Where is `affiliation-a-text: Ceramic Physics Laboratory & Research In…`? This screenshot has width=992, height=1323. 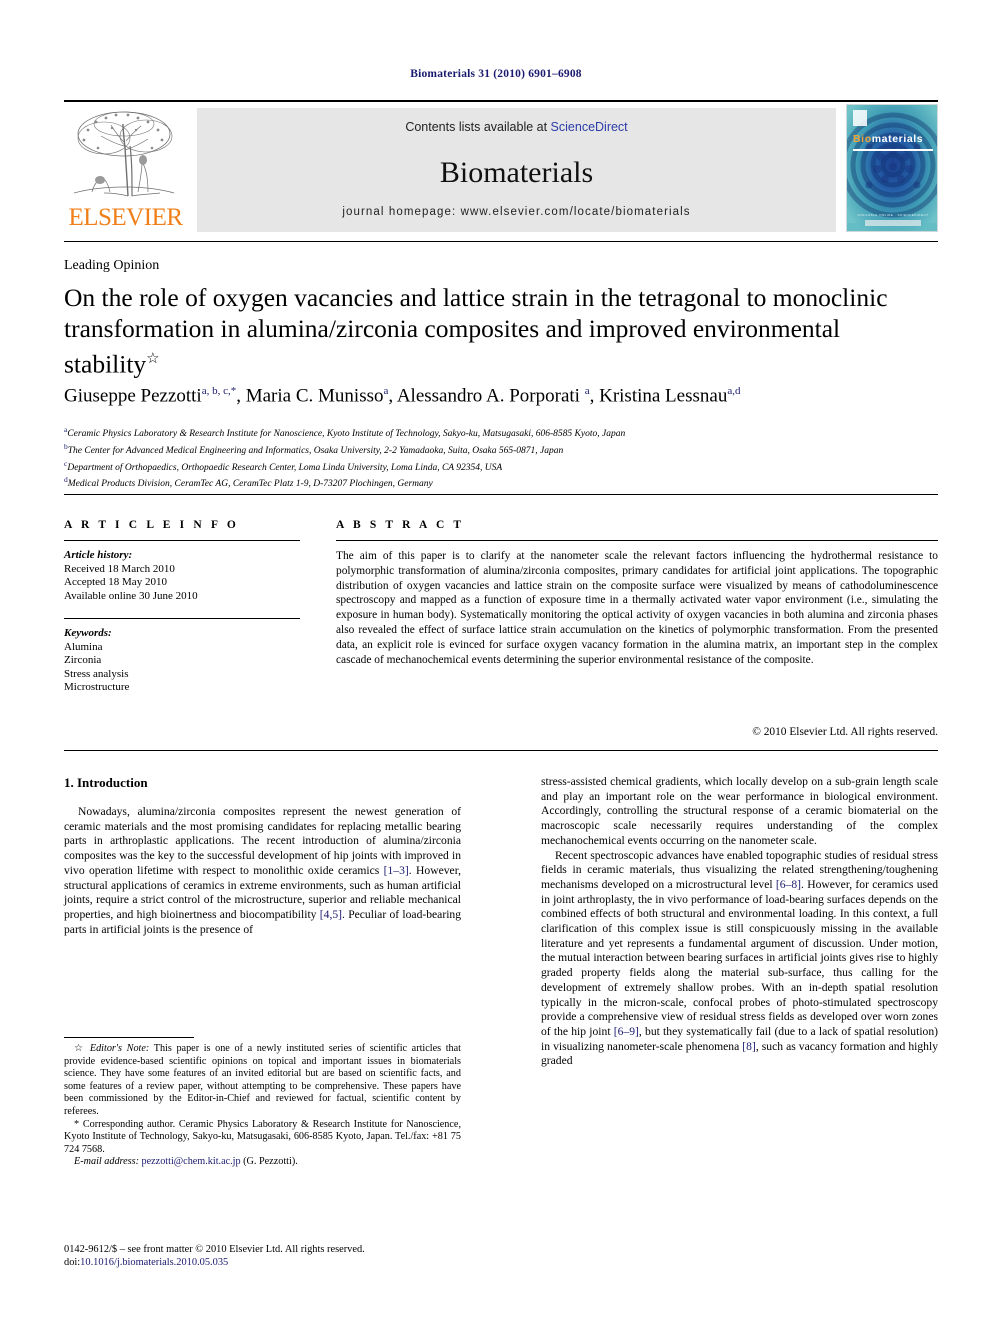 affiliation-a-text: Ceramic Physics Laboratory & Research In… is located at coordinates (346, 434).